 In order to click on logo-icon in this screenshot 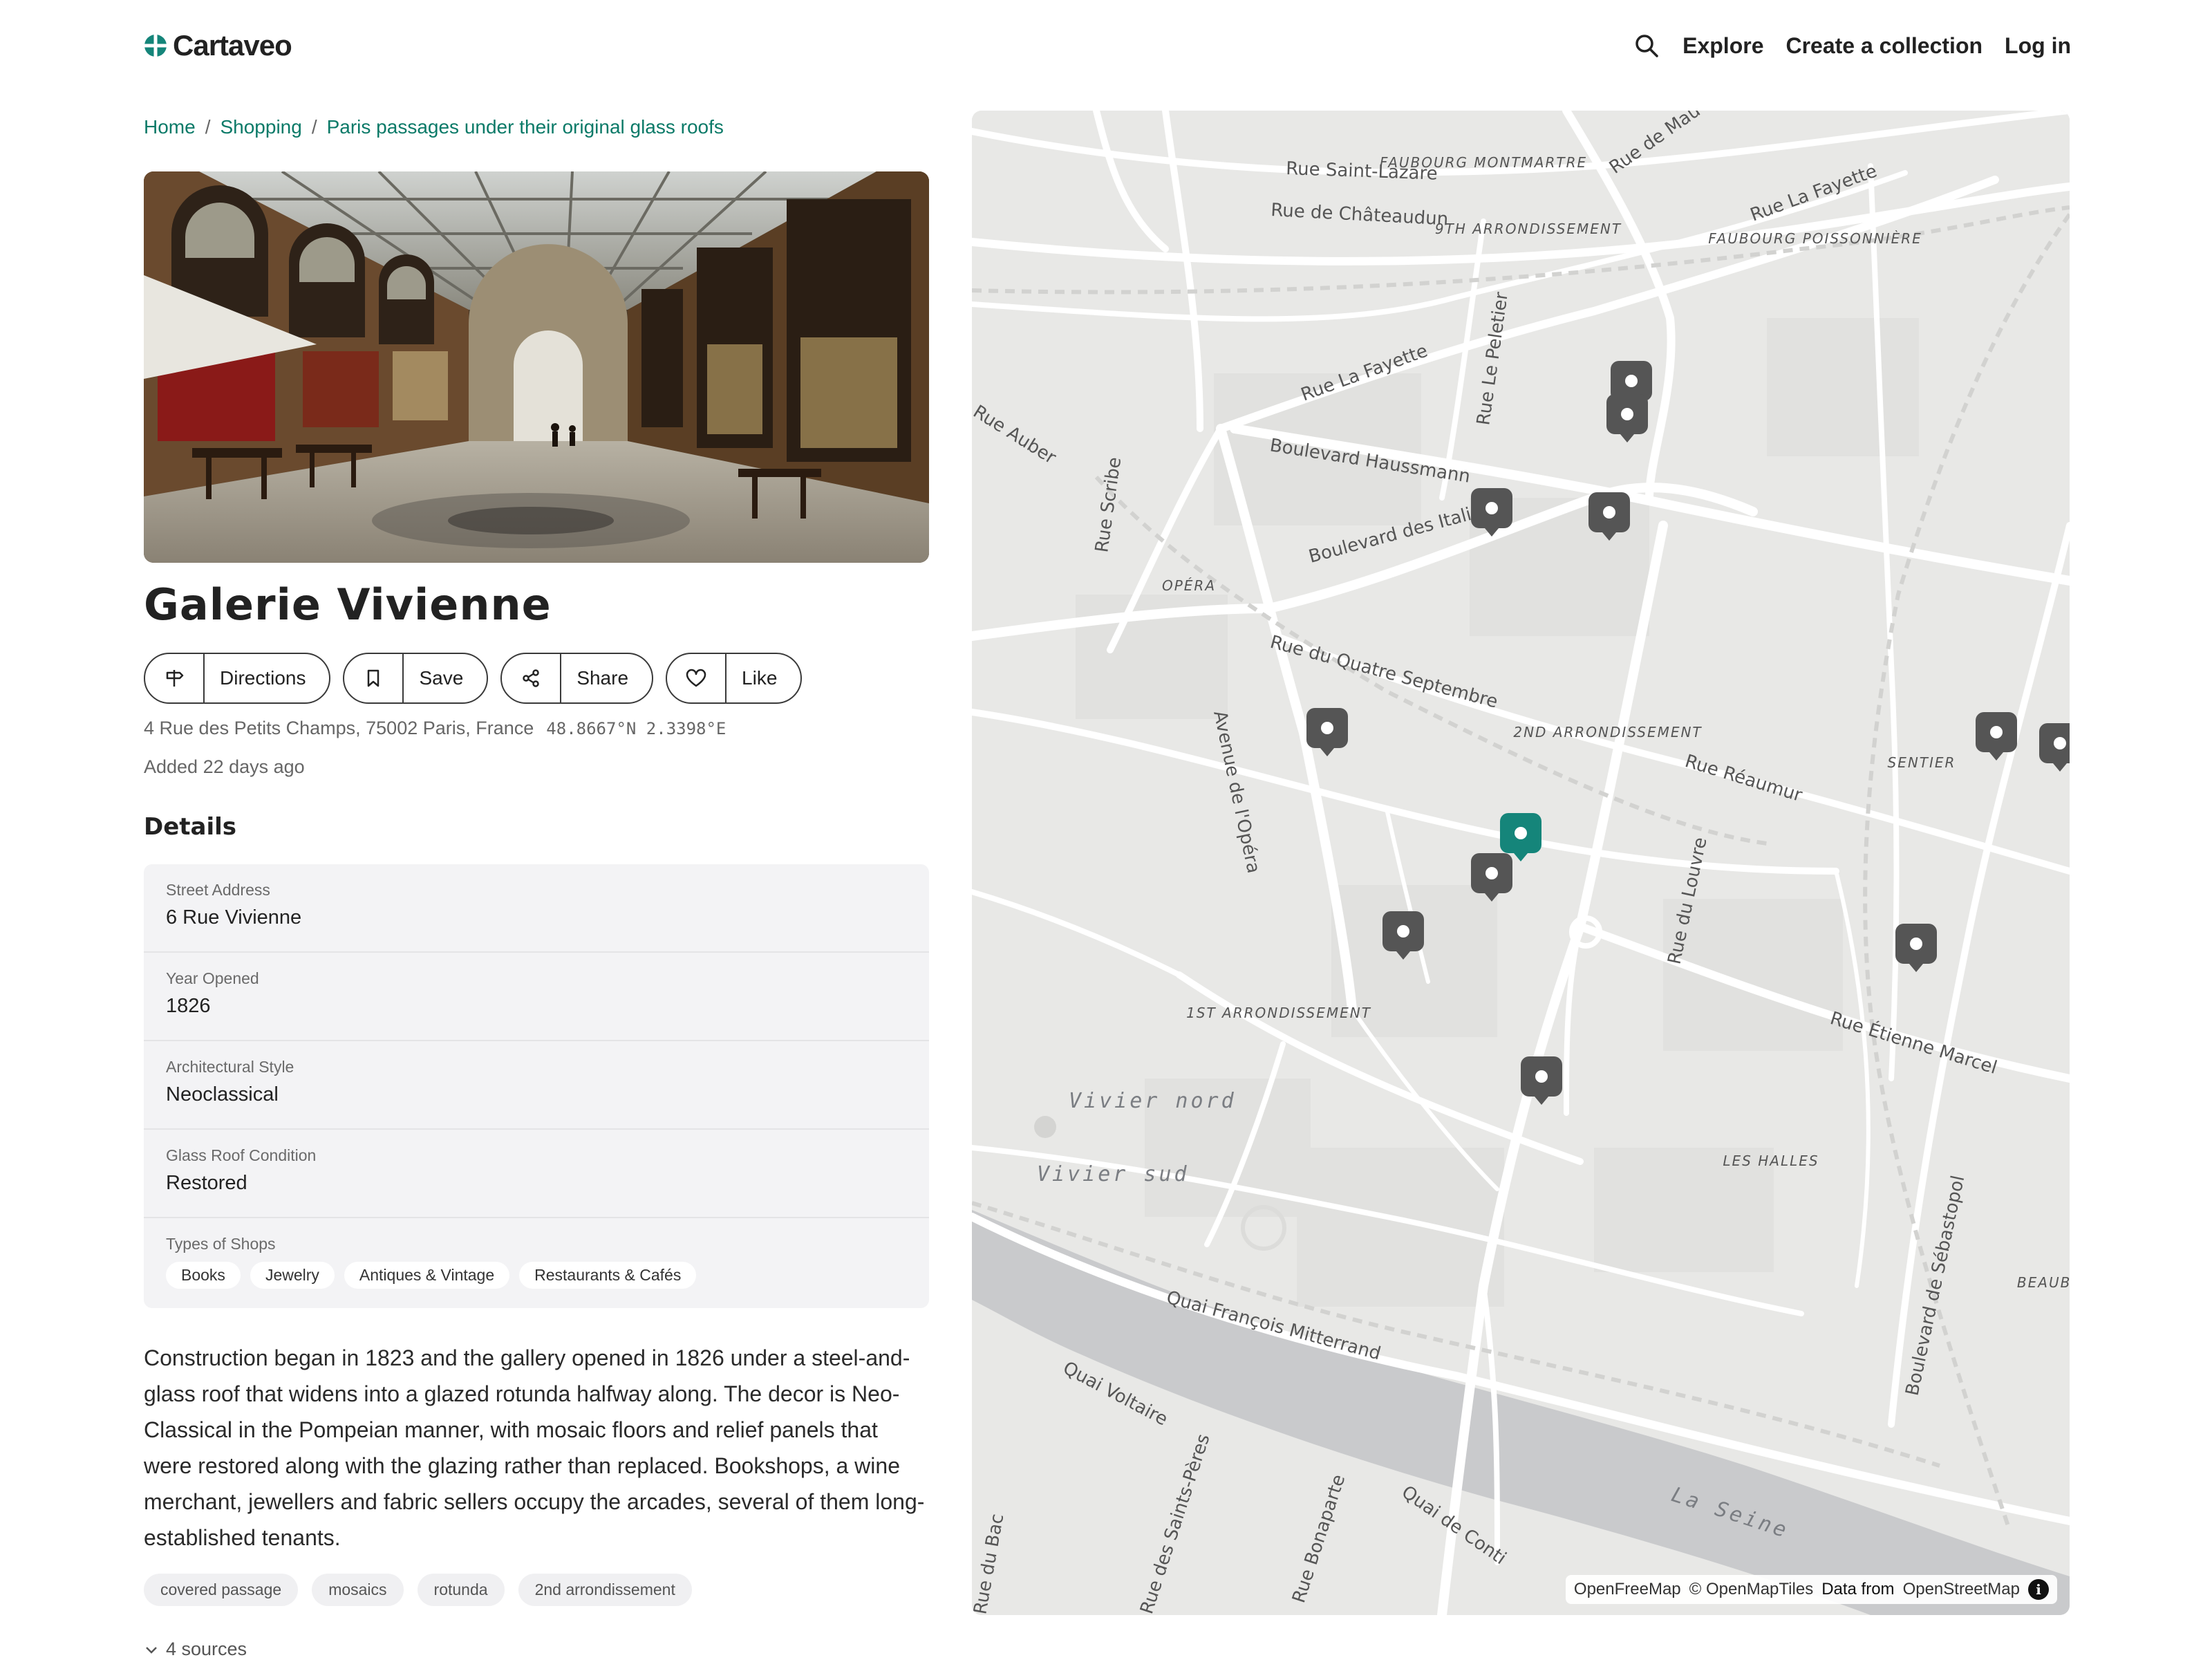, I will do `click(155, 45)`.